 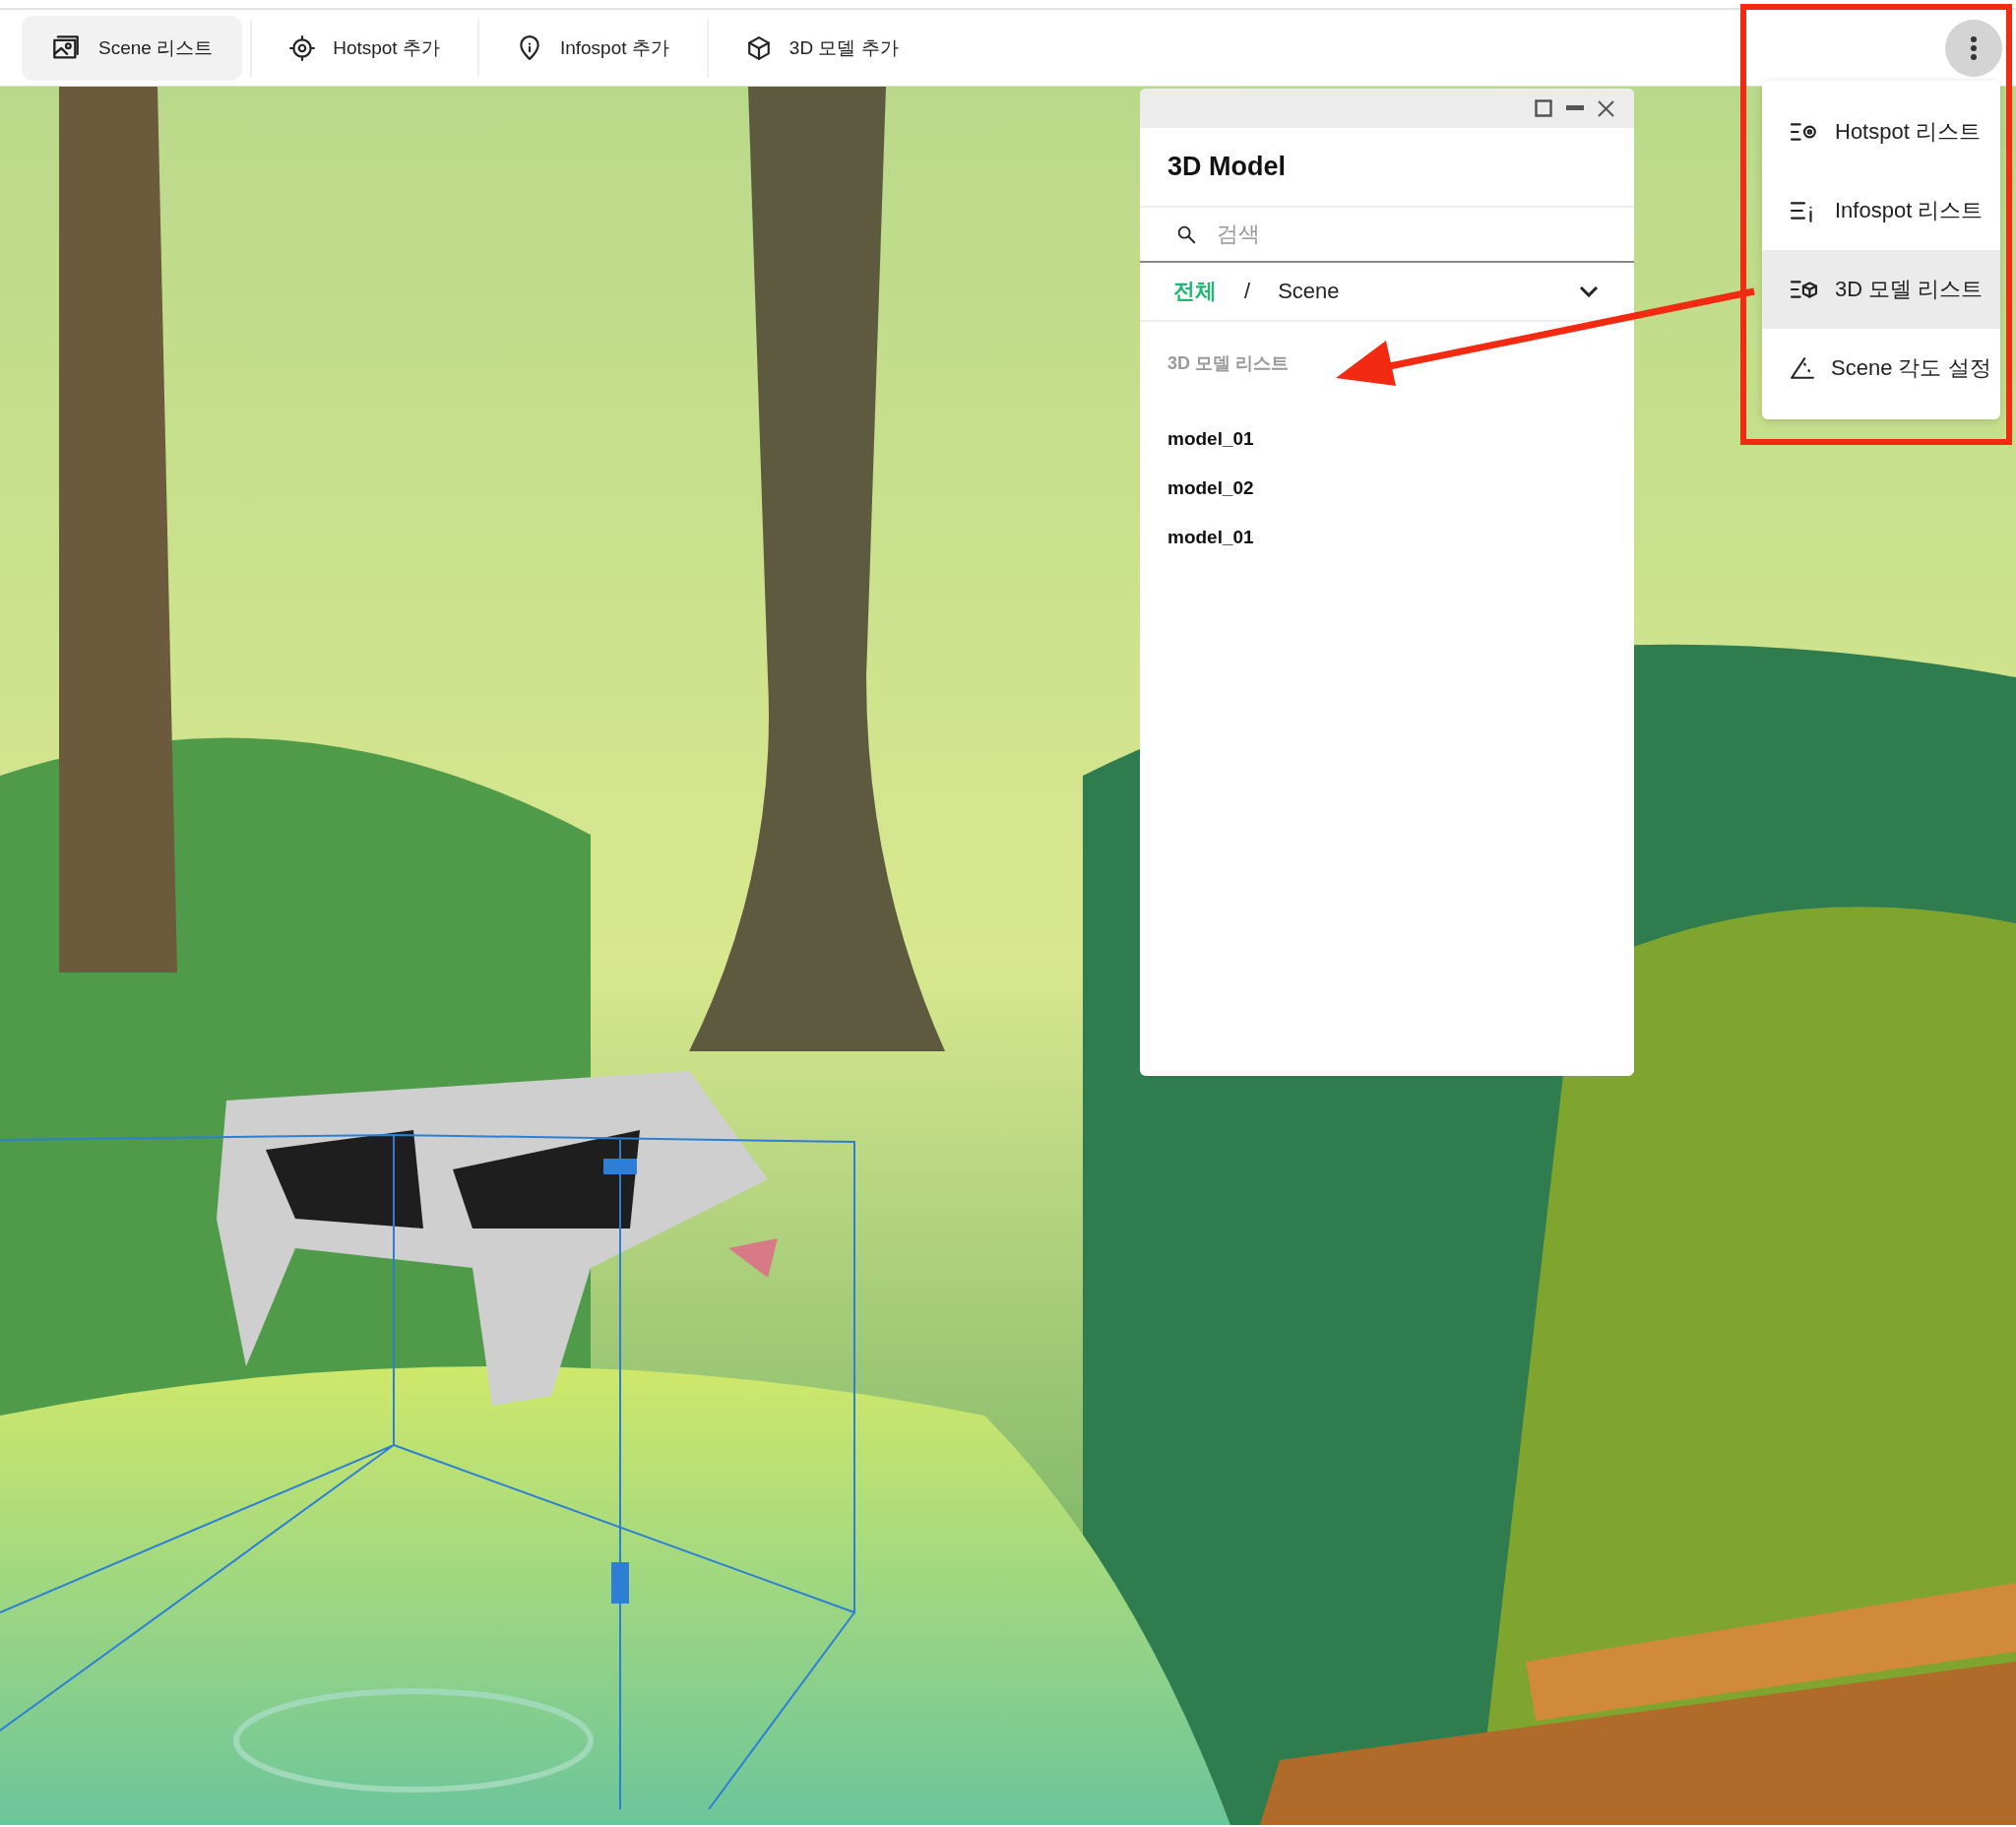 I want to click on section-label: 3D 모델 리스트, so click(x=1228, y=363).